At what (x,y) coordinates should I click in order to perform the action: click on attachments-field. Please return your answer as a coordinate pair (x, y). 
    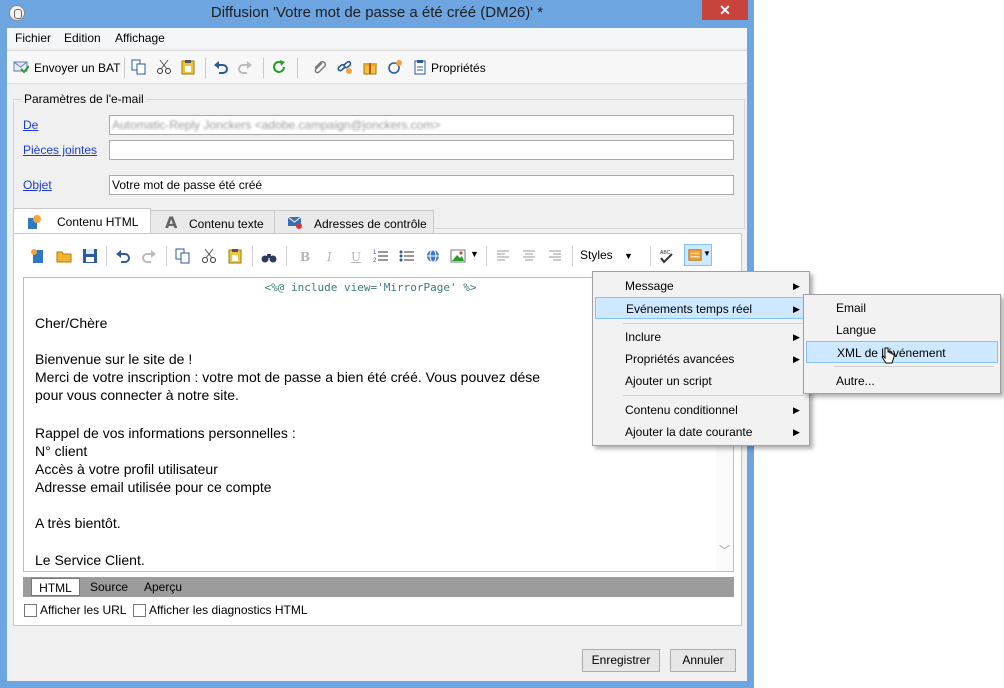
    Looking at the image, I should click on (421, 150).